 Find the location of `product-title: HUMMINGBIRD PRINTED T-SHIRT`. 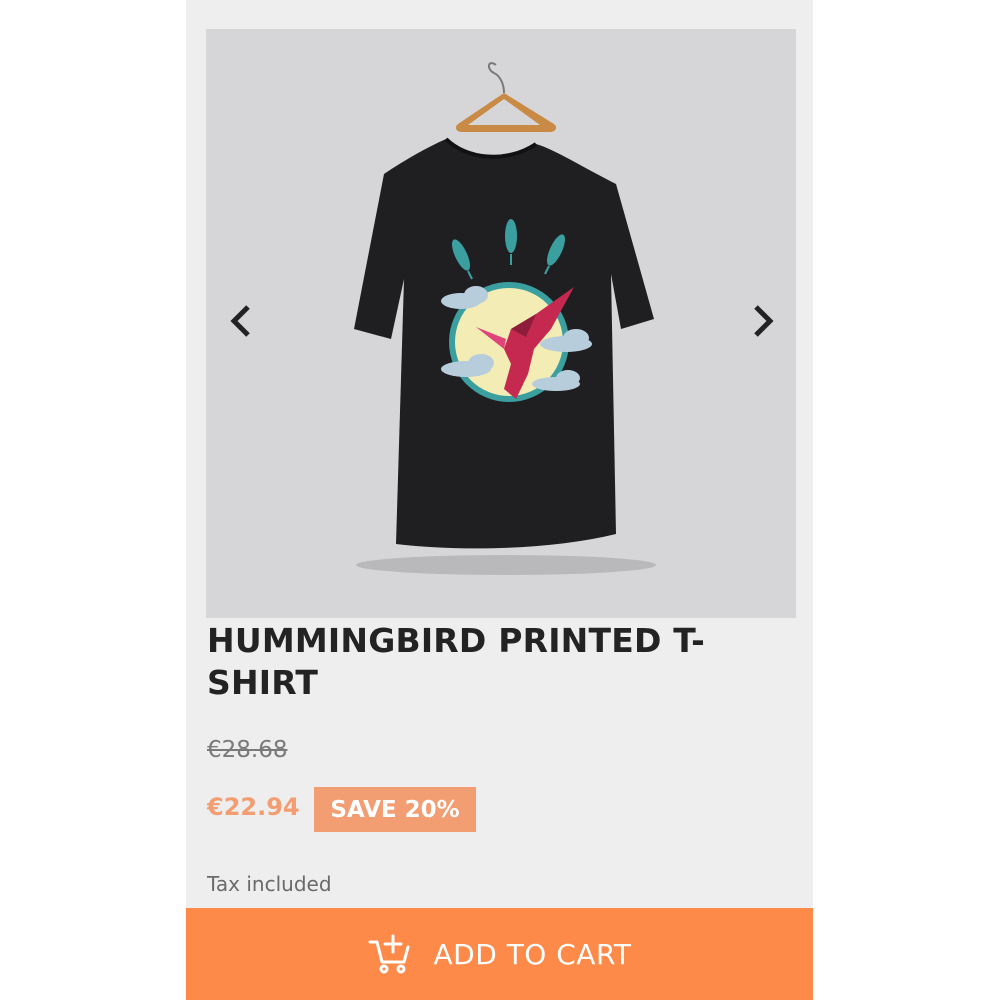

product-title: HUMMINGBIRD PRINTED T-SHIRT is located at coordinates (456, 661).